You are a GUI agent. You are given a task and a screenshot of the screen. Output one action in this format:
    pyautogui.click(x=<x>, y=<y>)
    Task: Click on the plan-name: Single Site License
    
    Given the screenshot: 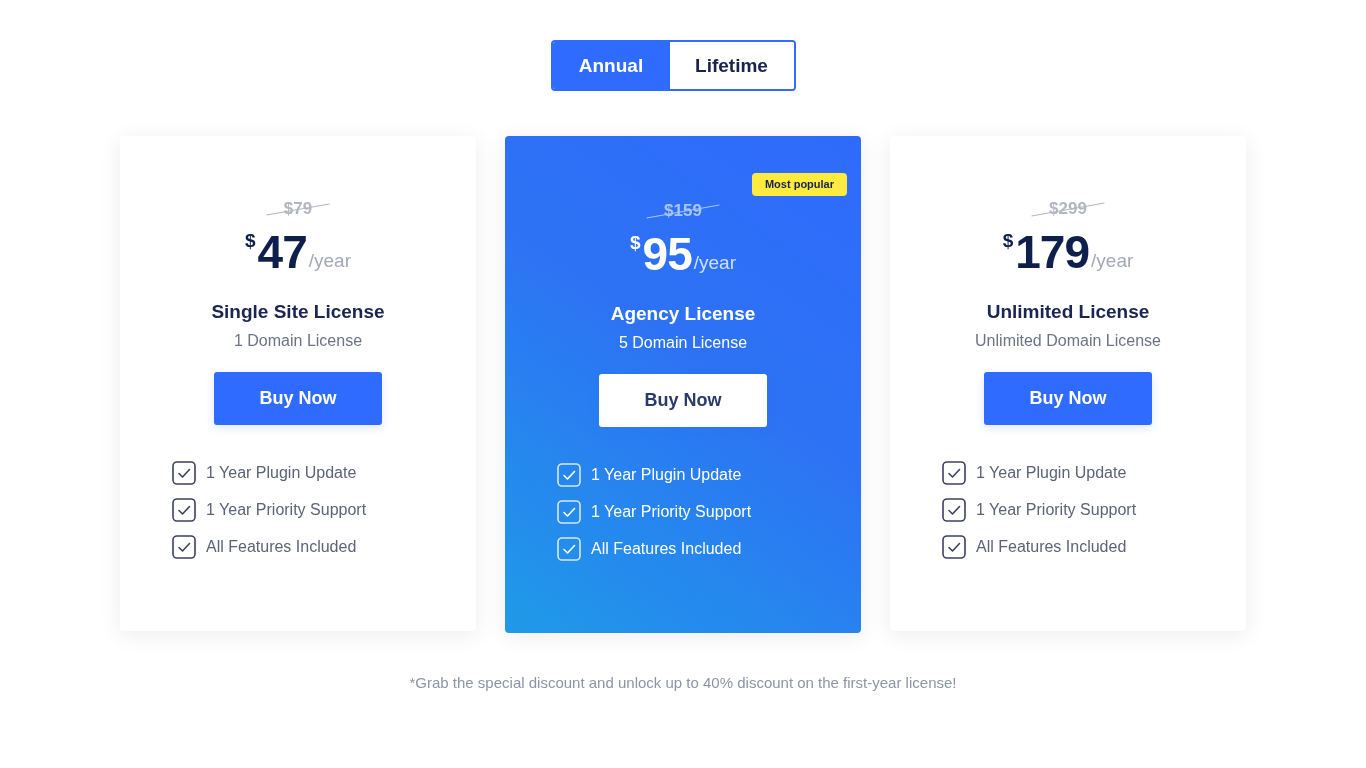 What is the action you would take?
    pyautogui.click(x=298, y=312)
    